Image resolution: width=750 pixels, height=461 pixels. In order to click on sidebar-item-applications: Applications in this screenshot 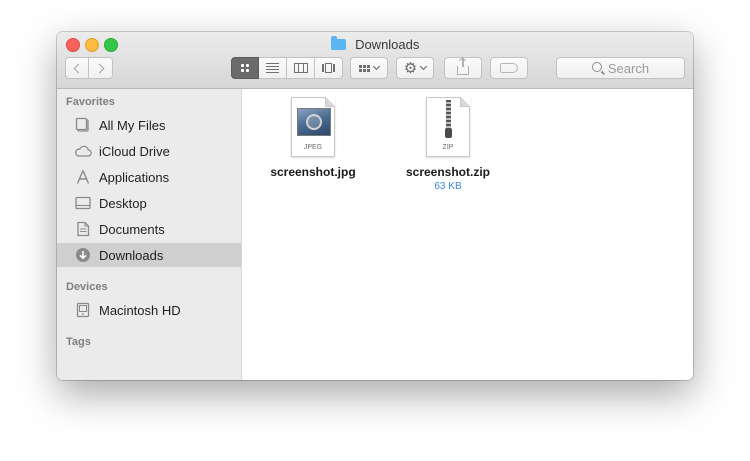, I will do `click(149, 177)`.